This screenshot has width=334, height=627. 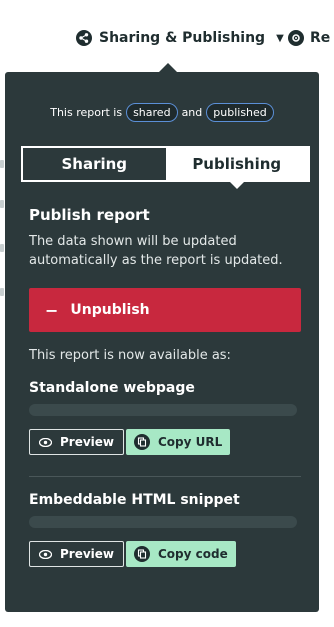 I want to click on report-status-line: This report is shared and published, so click(x=162, y=112).